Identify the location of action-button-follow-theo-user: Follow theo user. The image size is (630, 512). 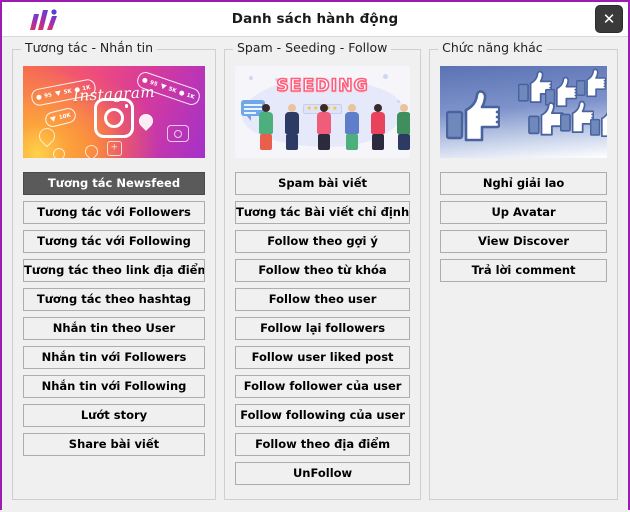
(323, 299).